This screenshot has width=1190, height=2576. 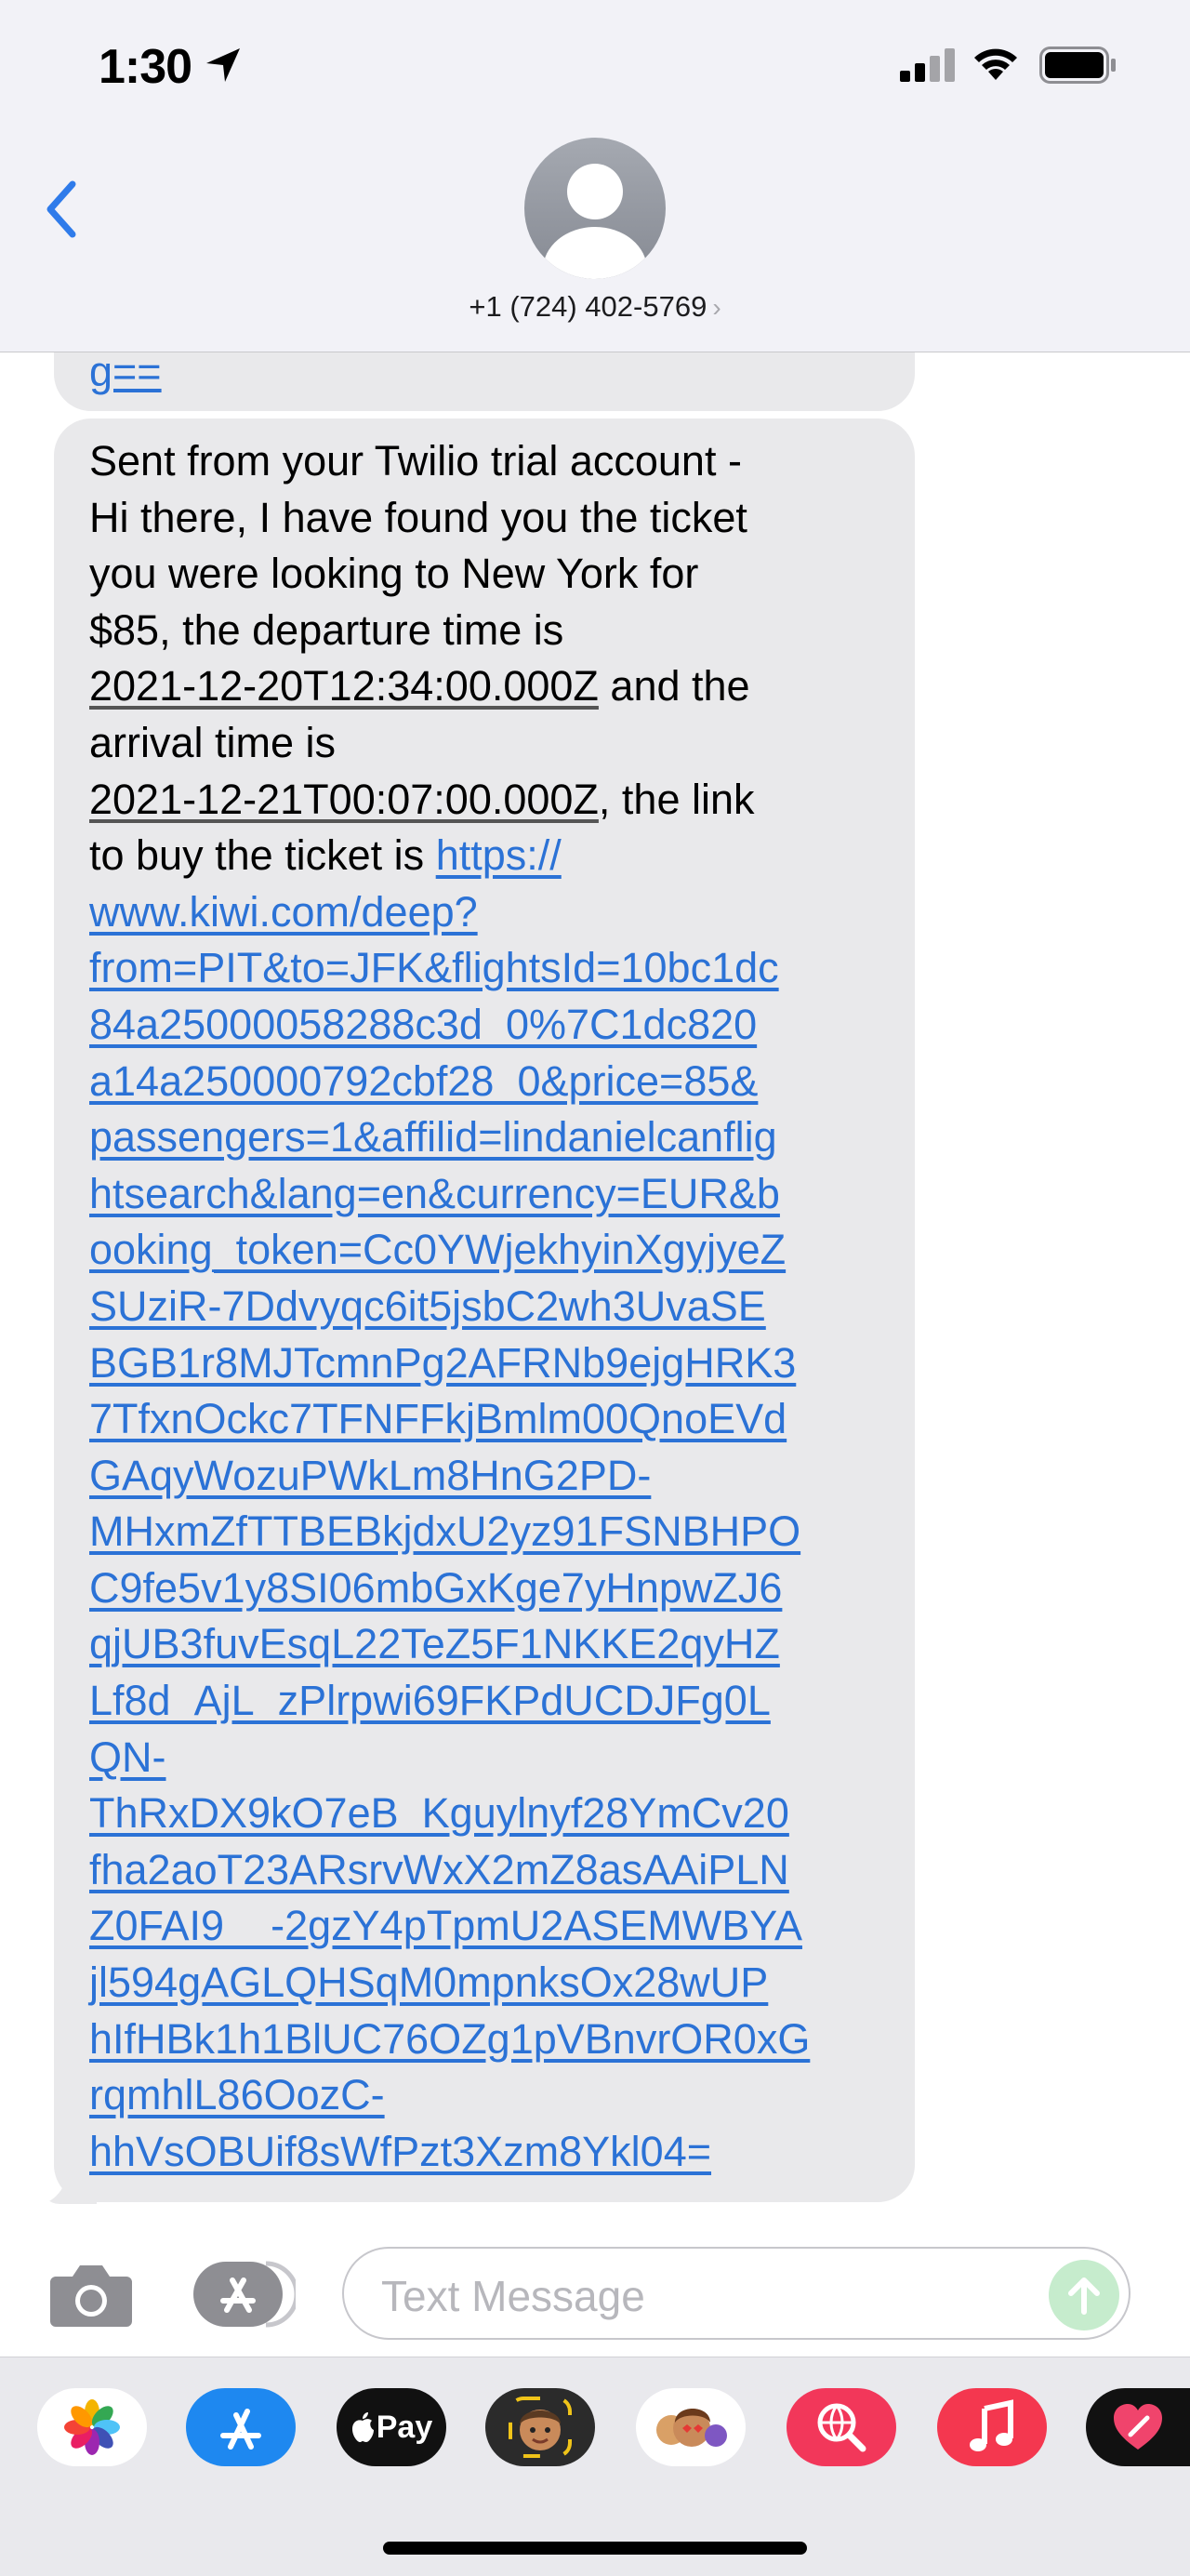 I want to click on ticket-link-line: www.kiwi.com/deep?, so click(x=498, y=912).